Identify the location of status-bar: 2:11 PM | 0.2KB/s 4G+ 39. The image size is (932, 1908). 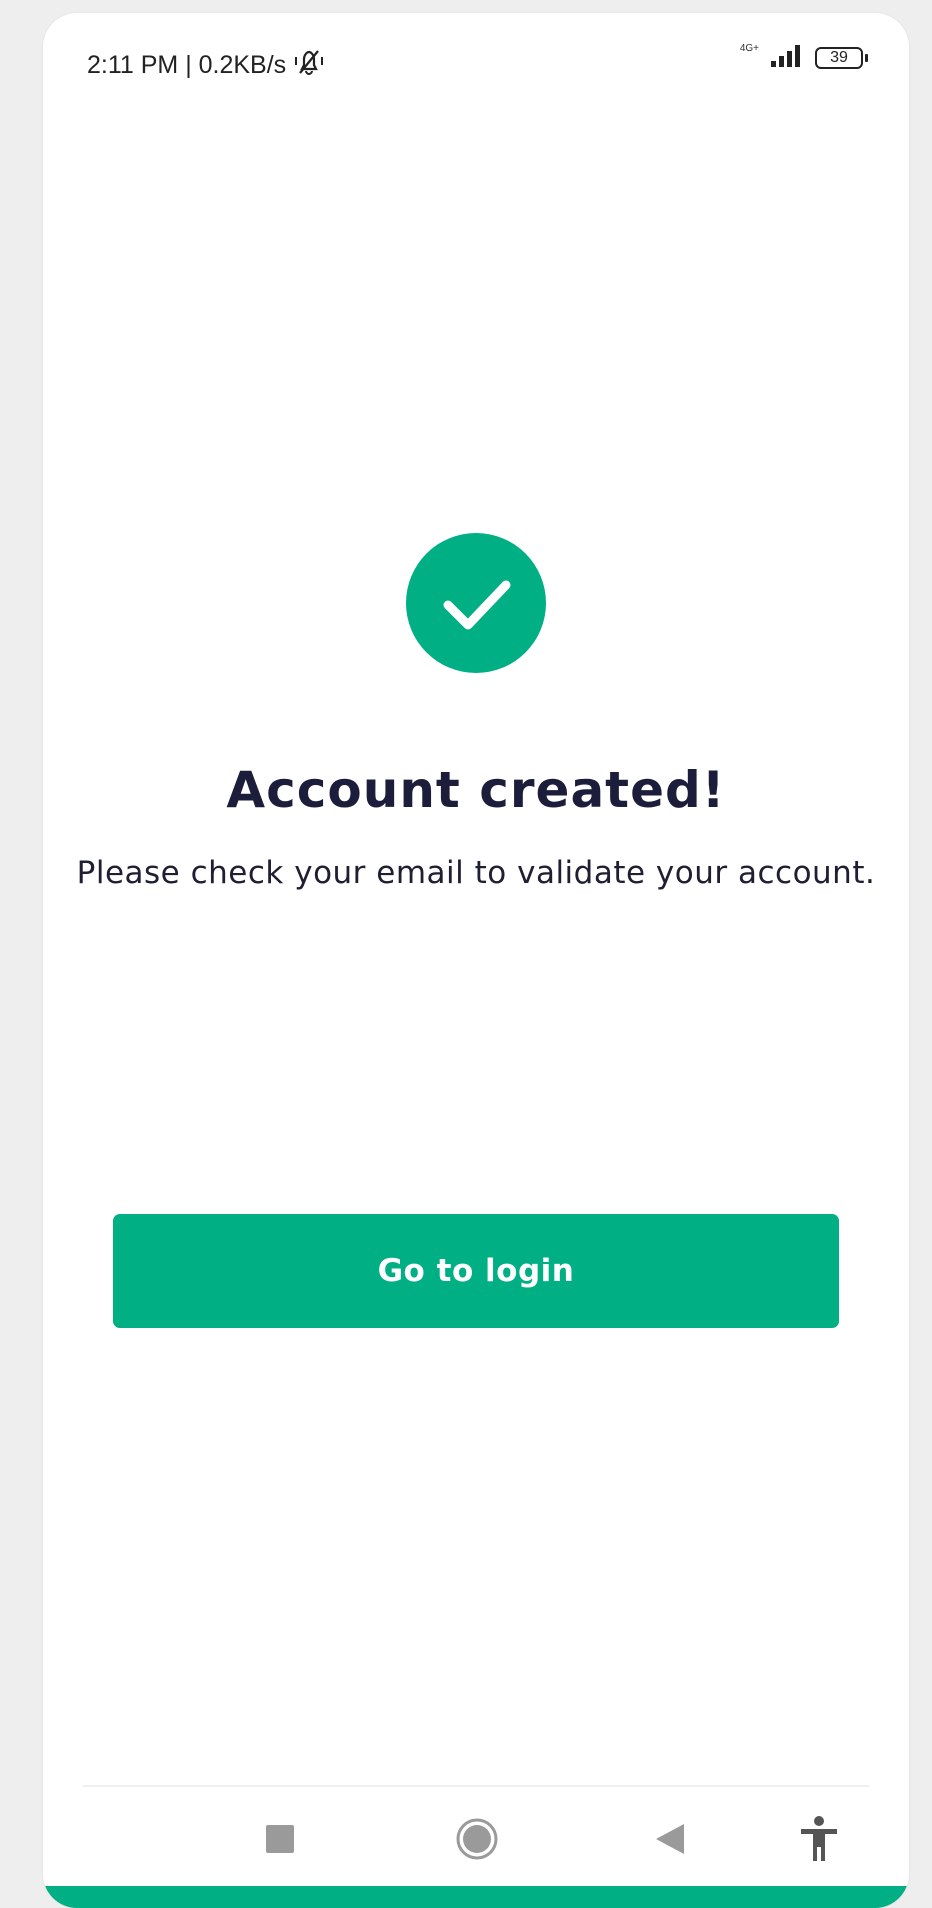
(476, 51).